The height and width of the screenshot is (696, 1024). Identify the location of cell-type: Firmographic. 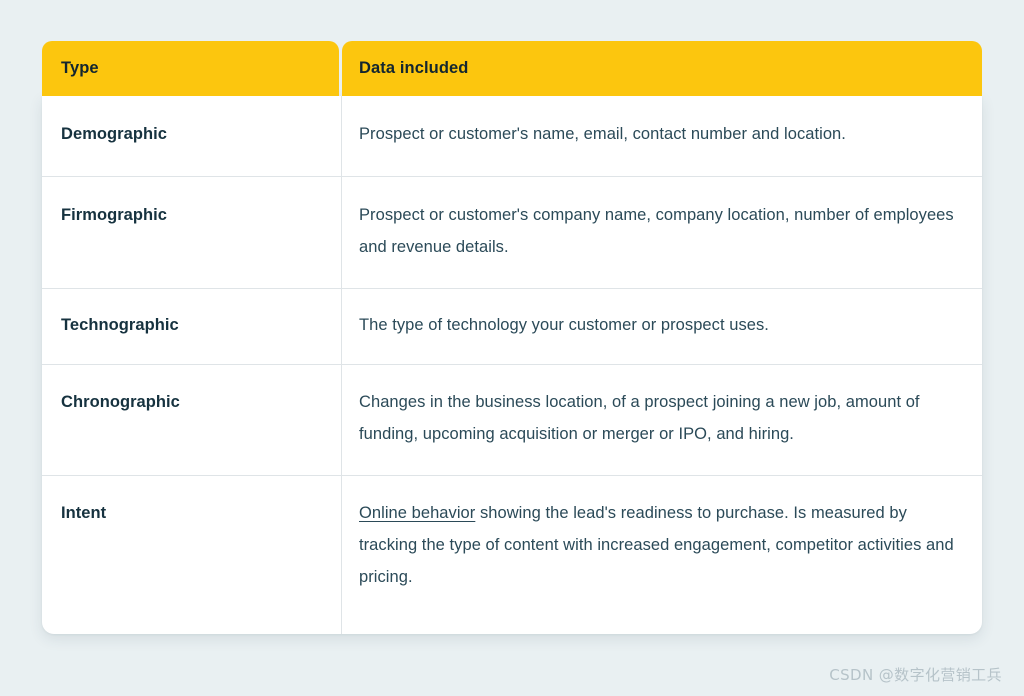
(192, 232).